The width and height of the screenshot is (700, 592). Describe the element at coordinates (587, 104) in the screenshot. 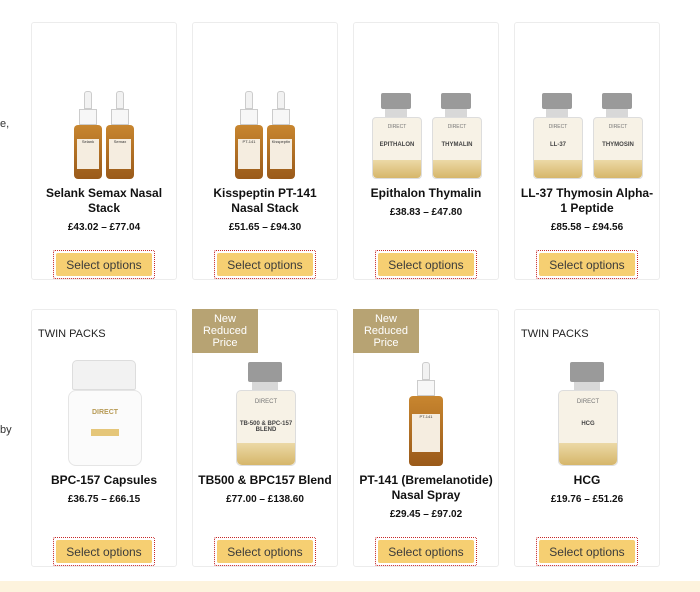

I see `product-image: DIRECT LL-37 DIRECT THYMOSIN` at that location.